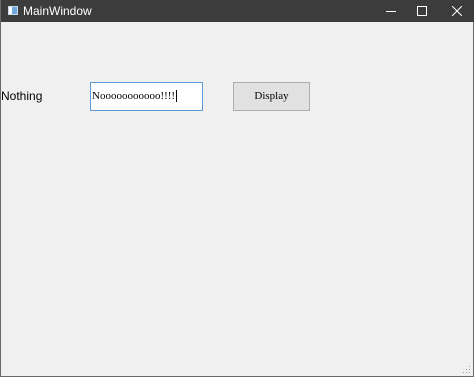  Describe the element at coordinates (177, 96) in the screenshot. I see `text-caret` at that location.